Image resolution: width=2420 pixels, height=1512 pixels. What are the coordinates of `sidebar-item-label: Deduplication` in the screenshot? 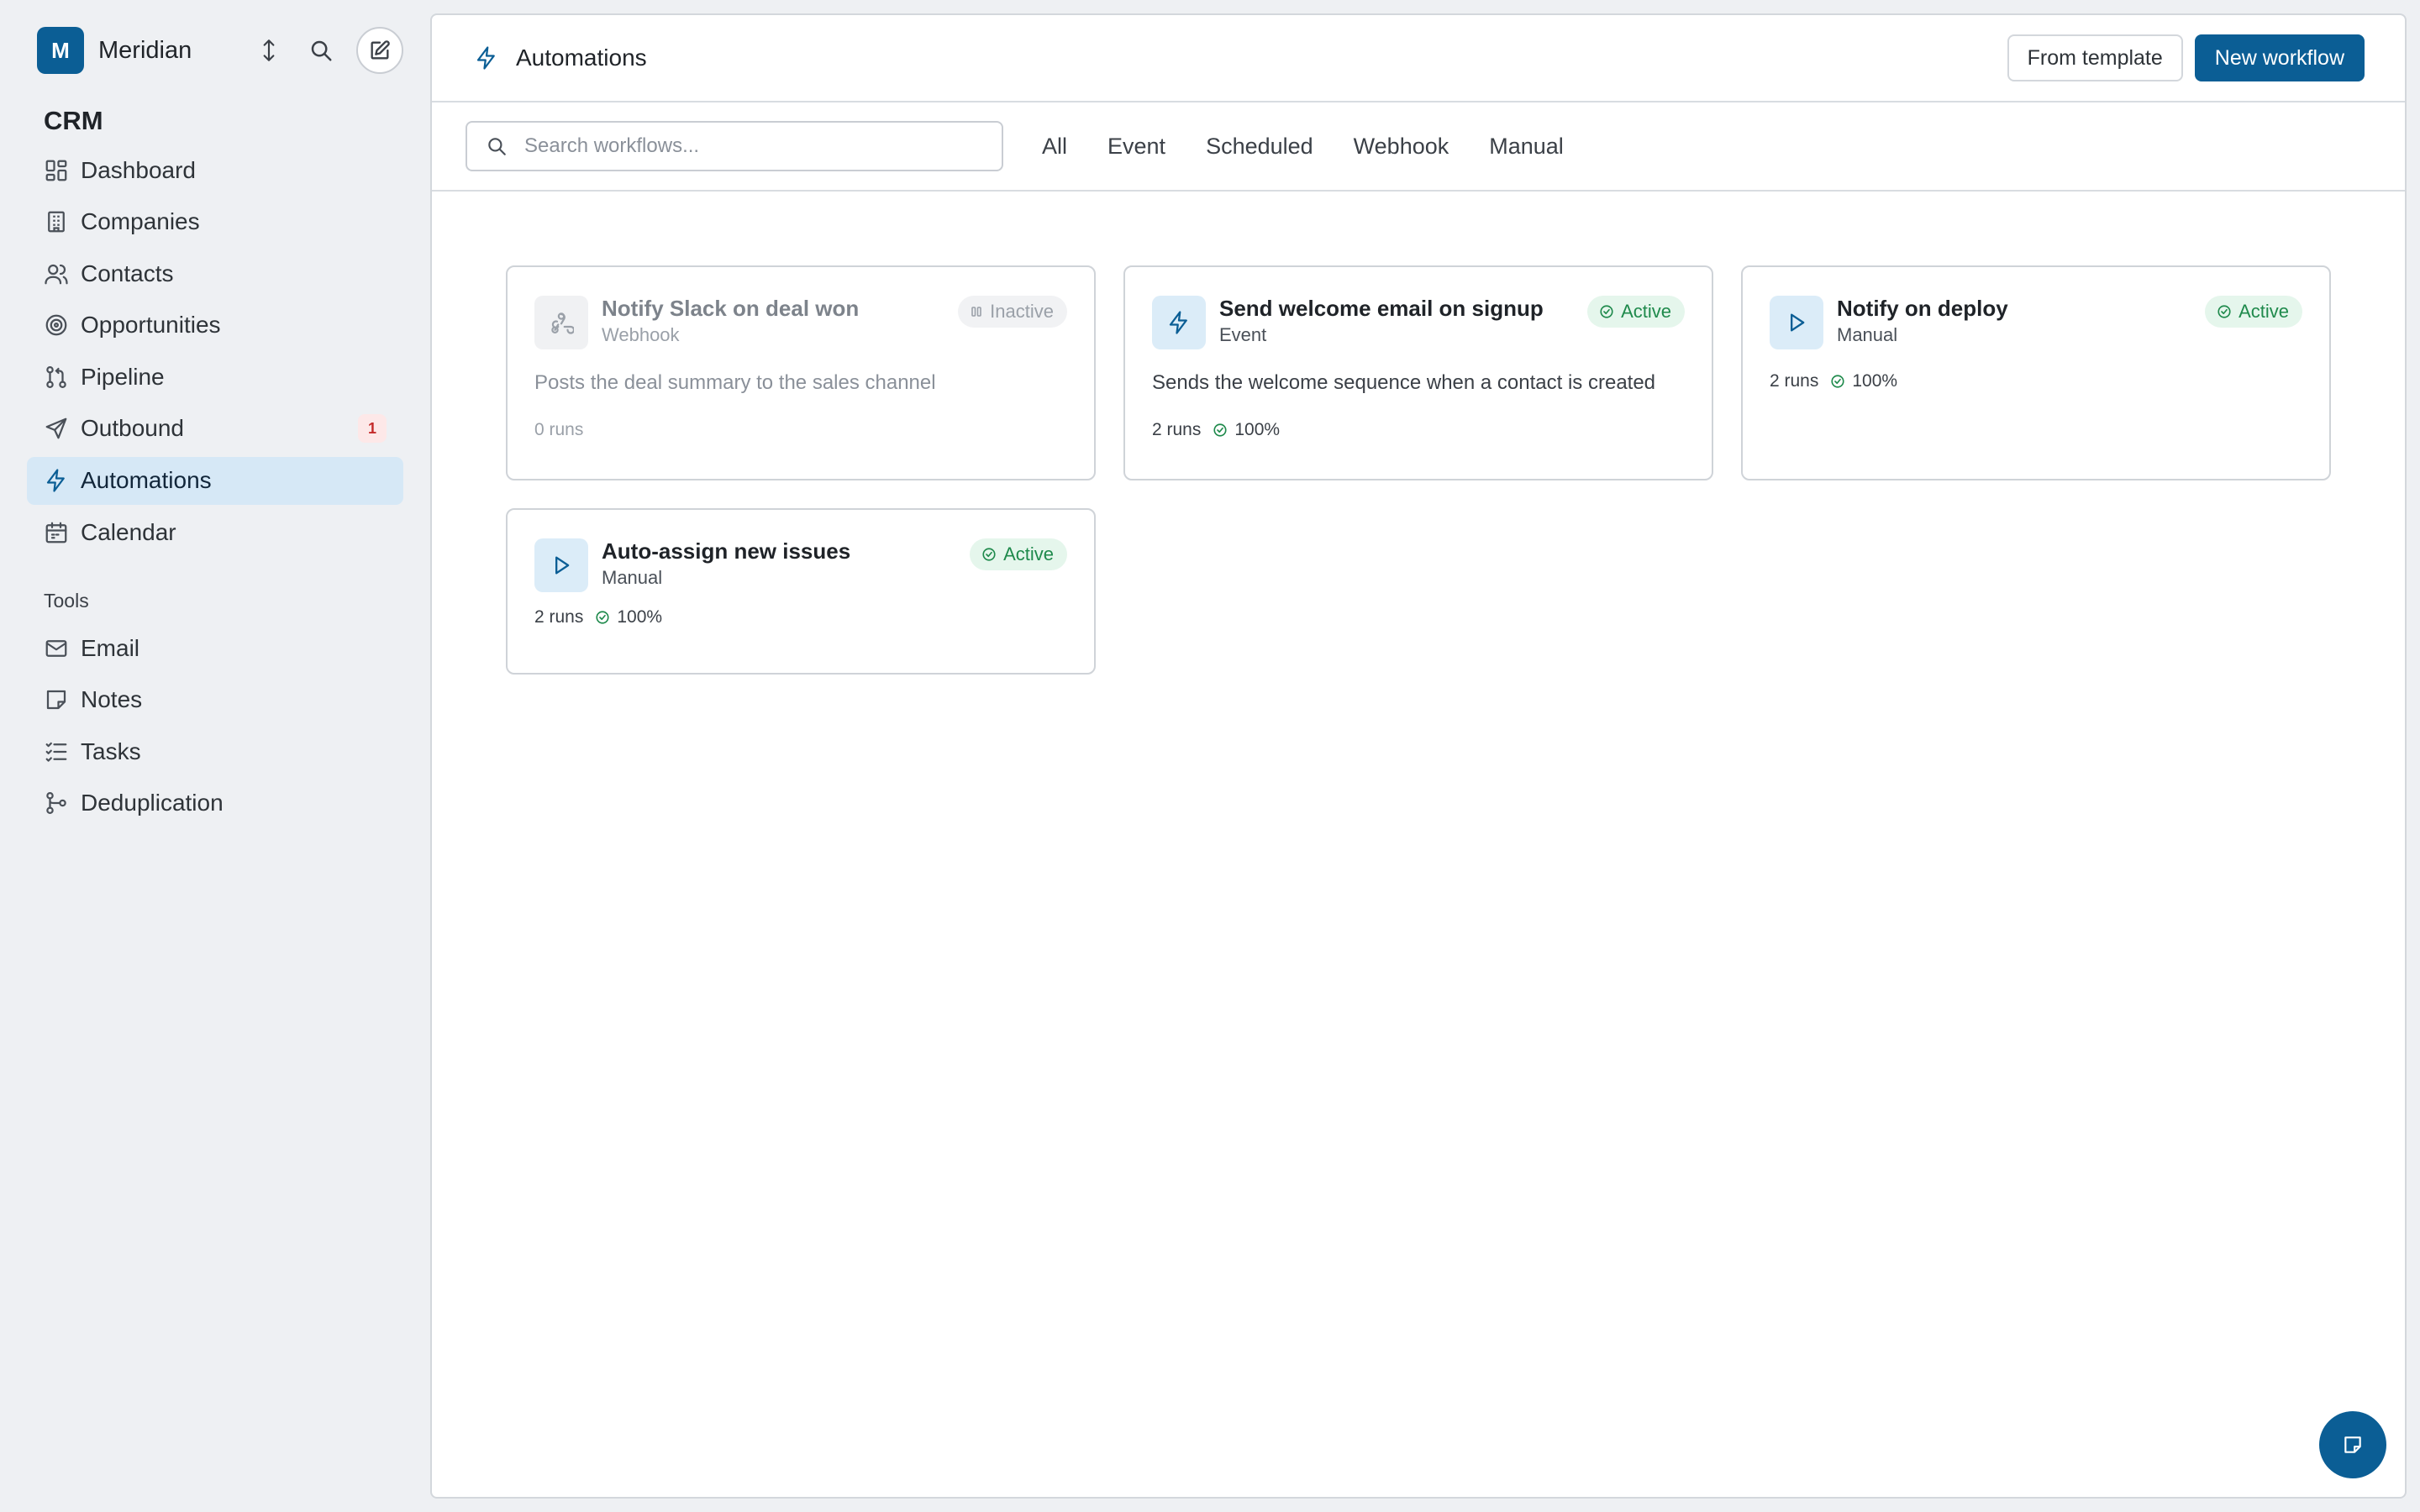 It's located at (153, 803).